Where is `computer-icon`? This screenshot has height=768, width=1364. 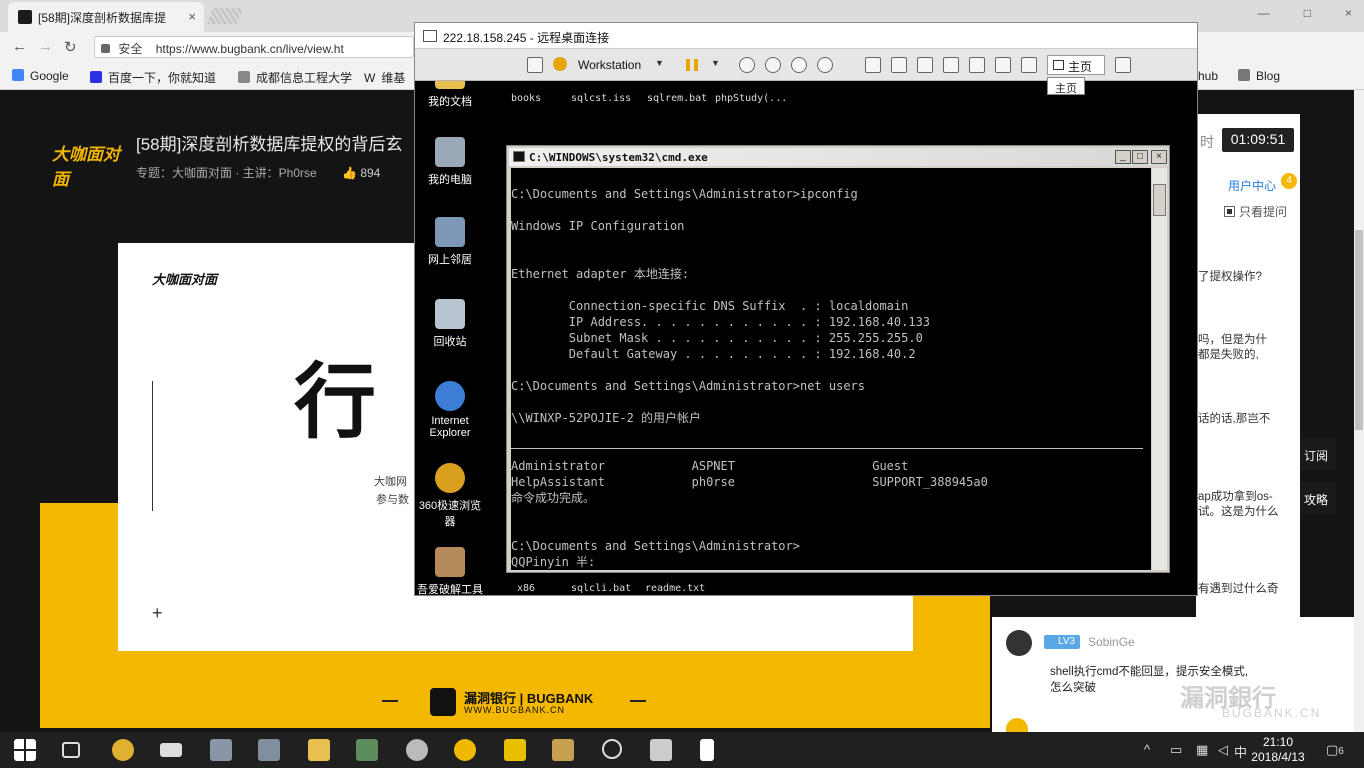 computer-icon is located at coordinates (269, 750).